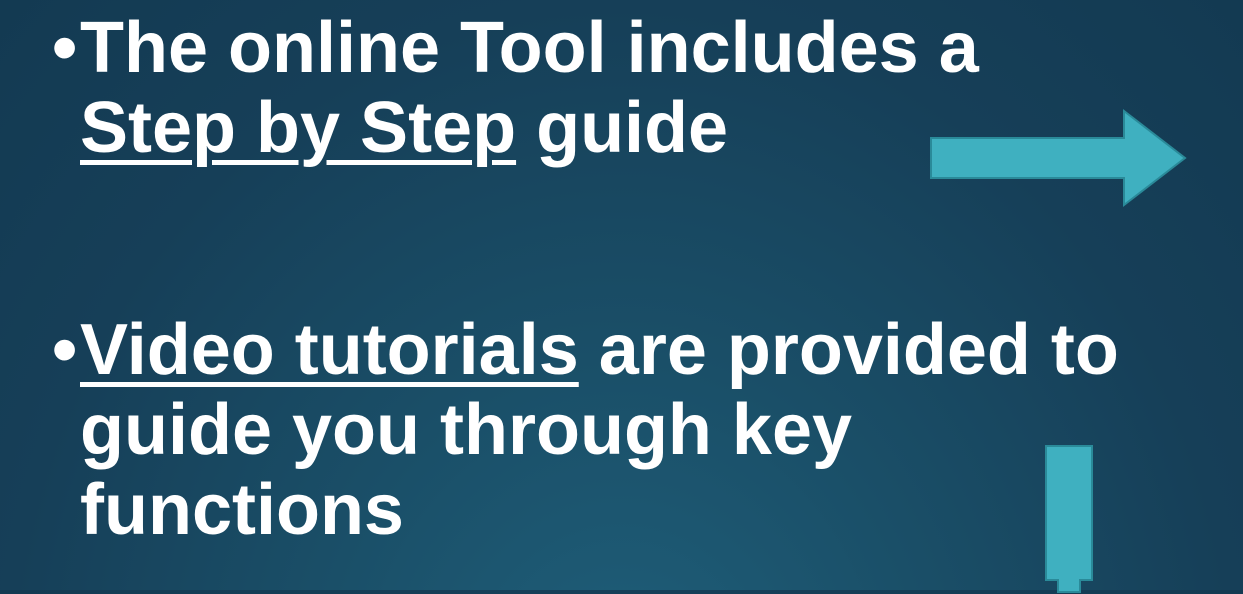  What do you see at coordinates (466, 430) in the screenshot?
I see `bullet-2-line-2: guide you through key` at bounding box center [466, 430].